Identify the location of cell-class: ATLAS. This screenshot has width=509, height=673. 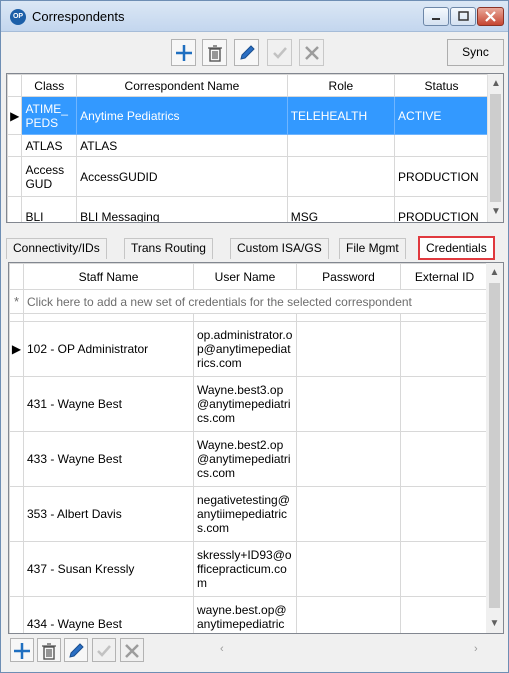
(49, 145).